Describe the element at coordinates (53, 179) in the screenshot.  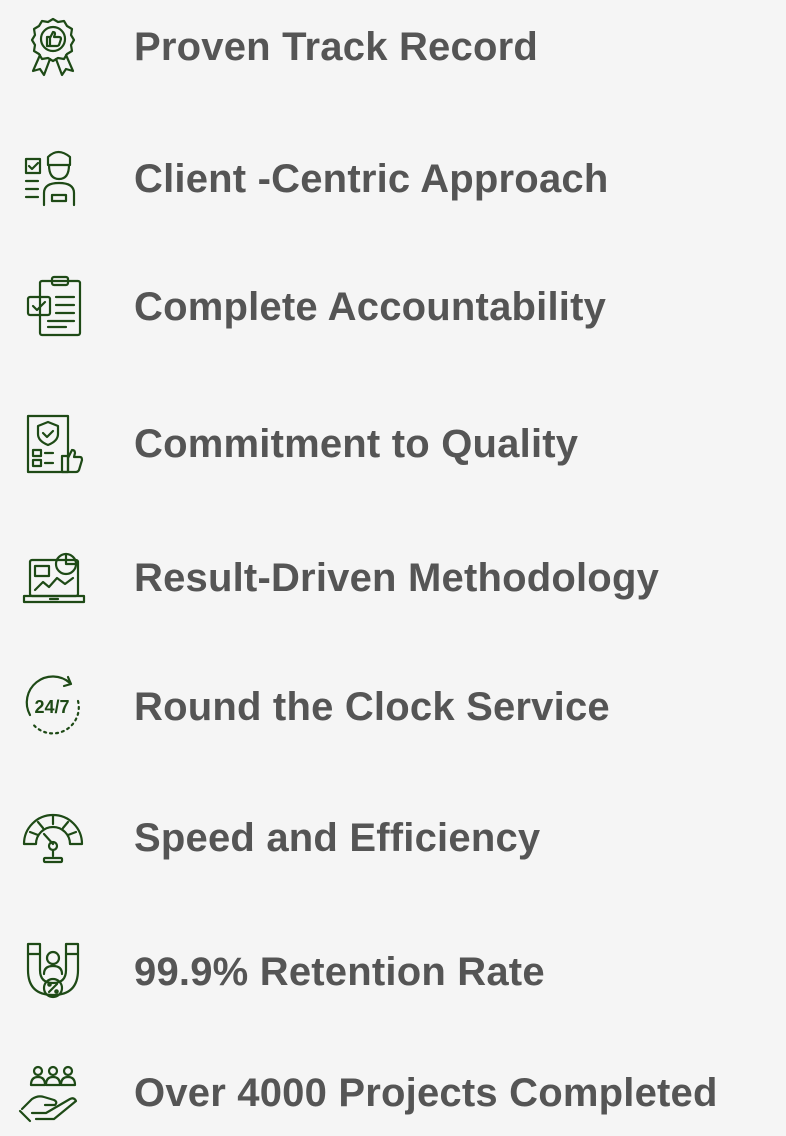
I see `client-checklist-icon` at that location.